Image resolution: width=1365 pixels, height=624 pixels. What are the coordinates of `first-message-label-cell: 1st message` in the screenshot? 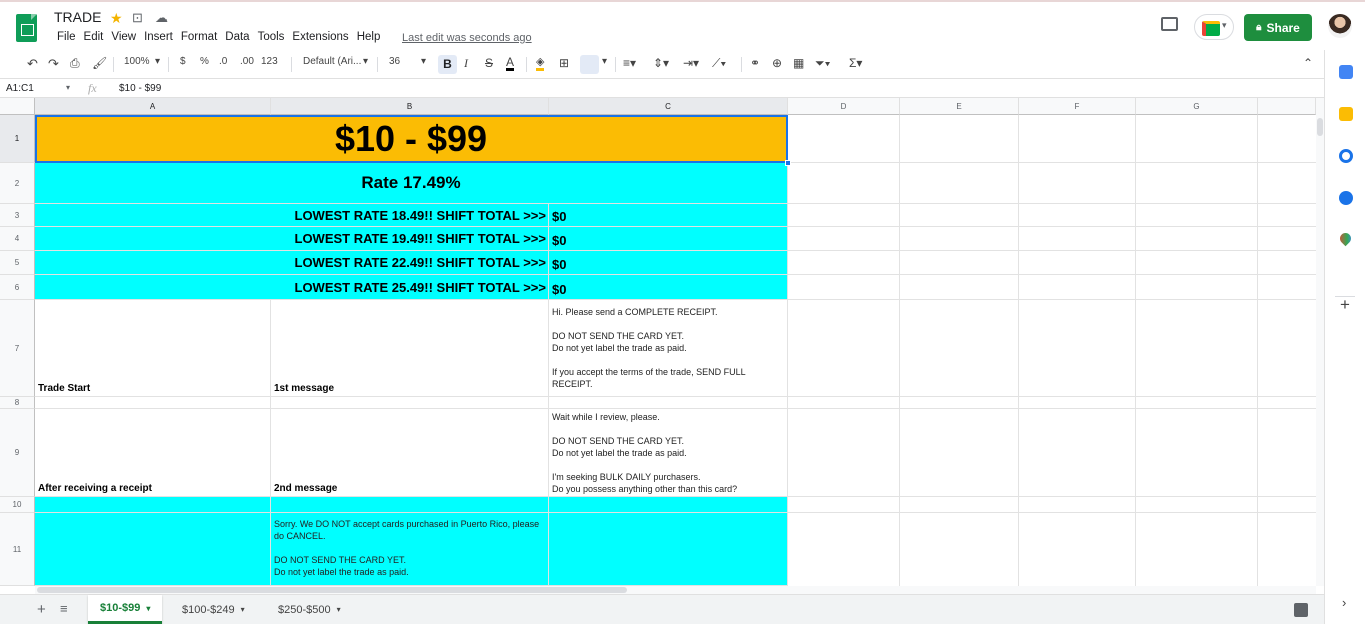 It's located at (410, 348).